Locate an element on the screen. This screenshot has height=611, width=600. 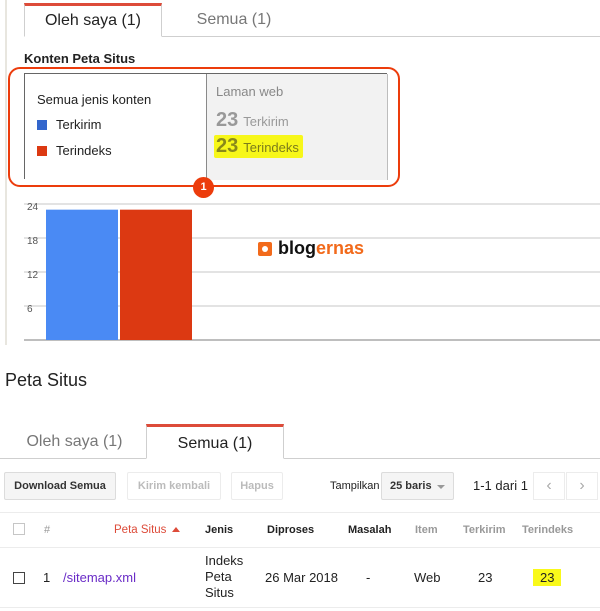
download-all-button: Download Semua is located at coordinates (60, 486).